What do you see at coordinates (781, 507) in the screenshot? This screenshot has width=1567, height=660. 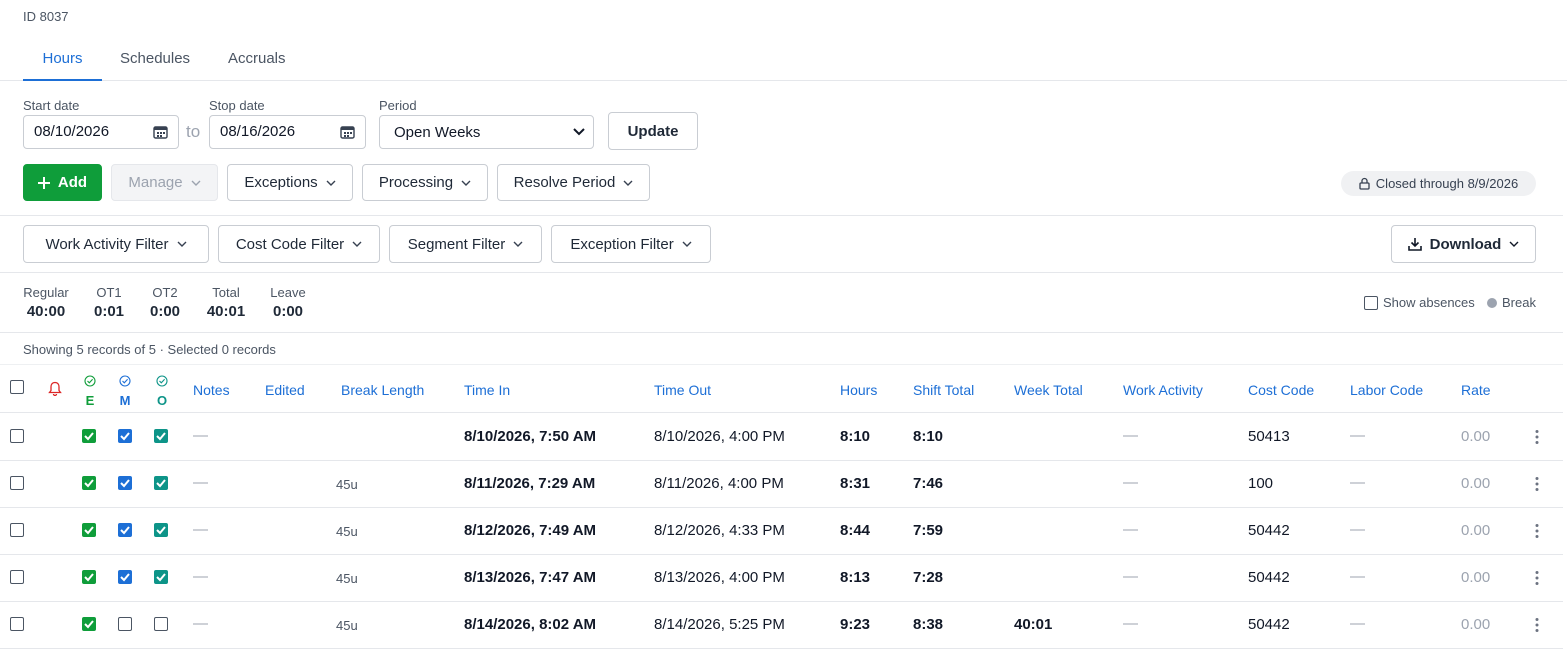 I see `row-divider` at bounding box center [781, 507].